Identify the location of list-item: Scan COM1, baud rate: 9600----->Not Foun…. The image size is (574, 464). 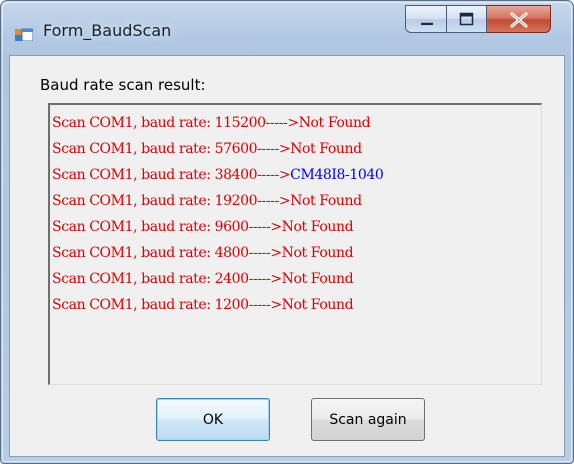
(296, 227).